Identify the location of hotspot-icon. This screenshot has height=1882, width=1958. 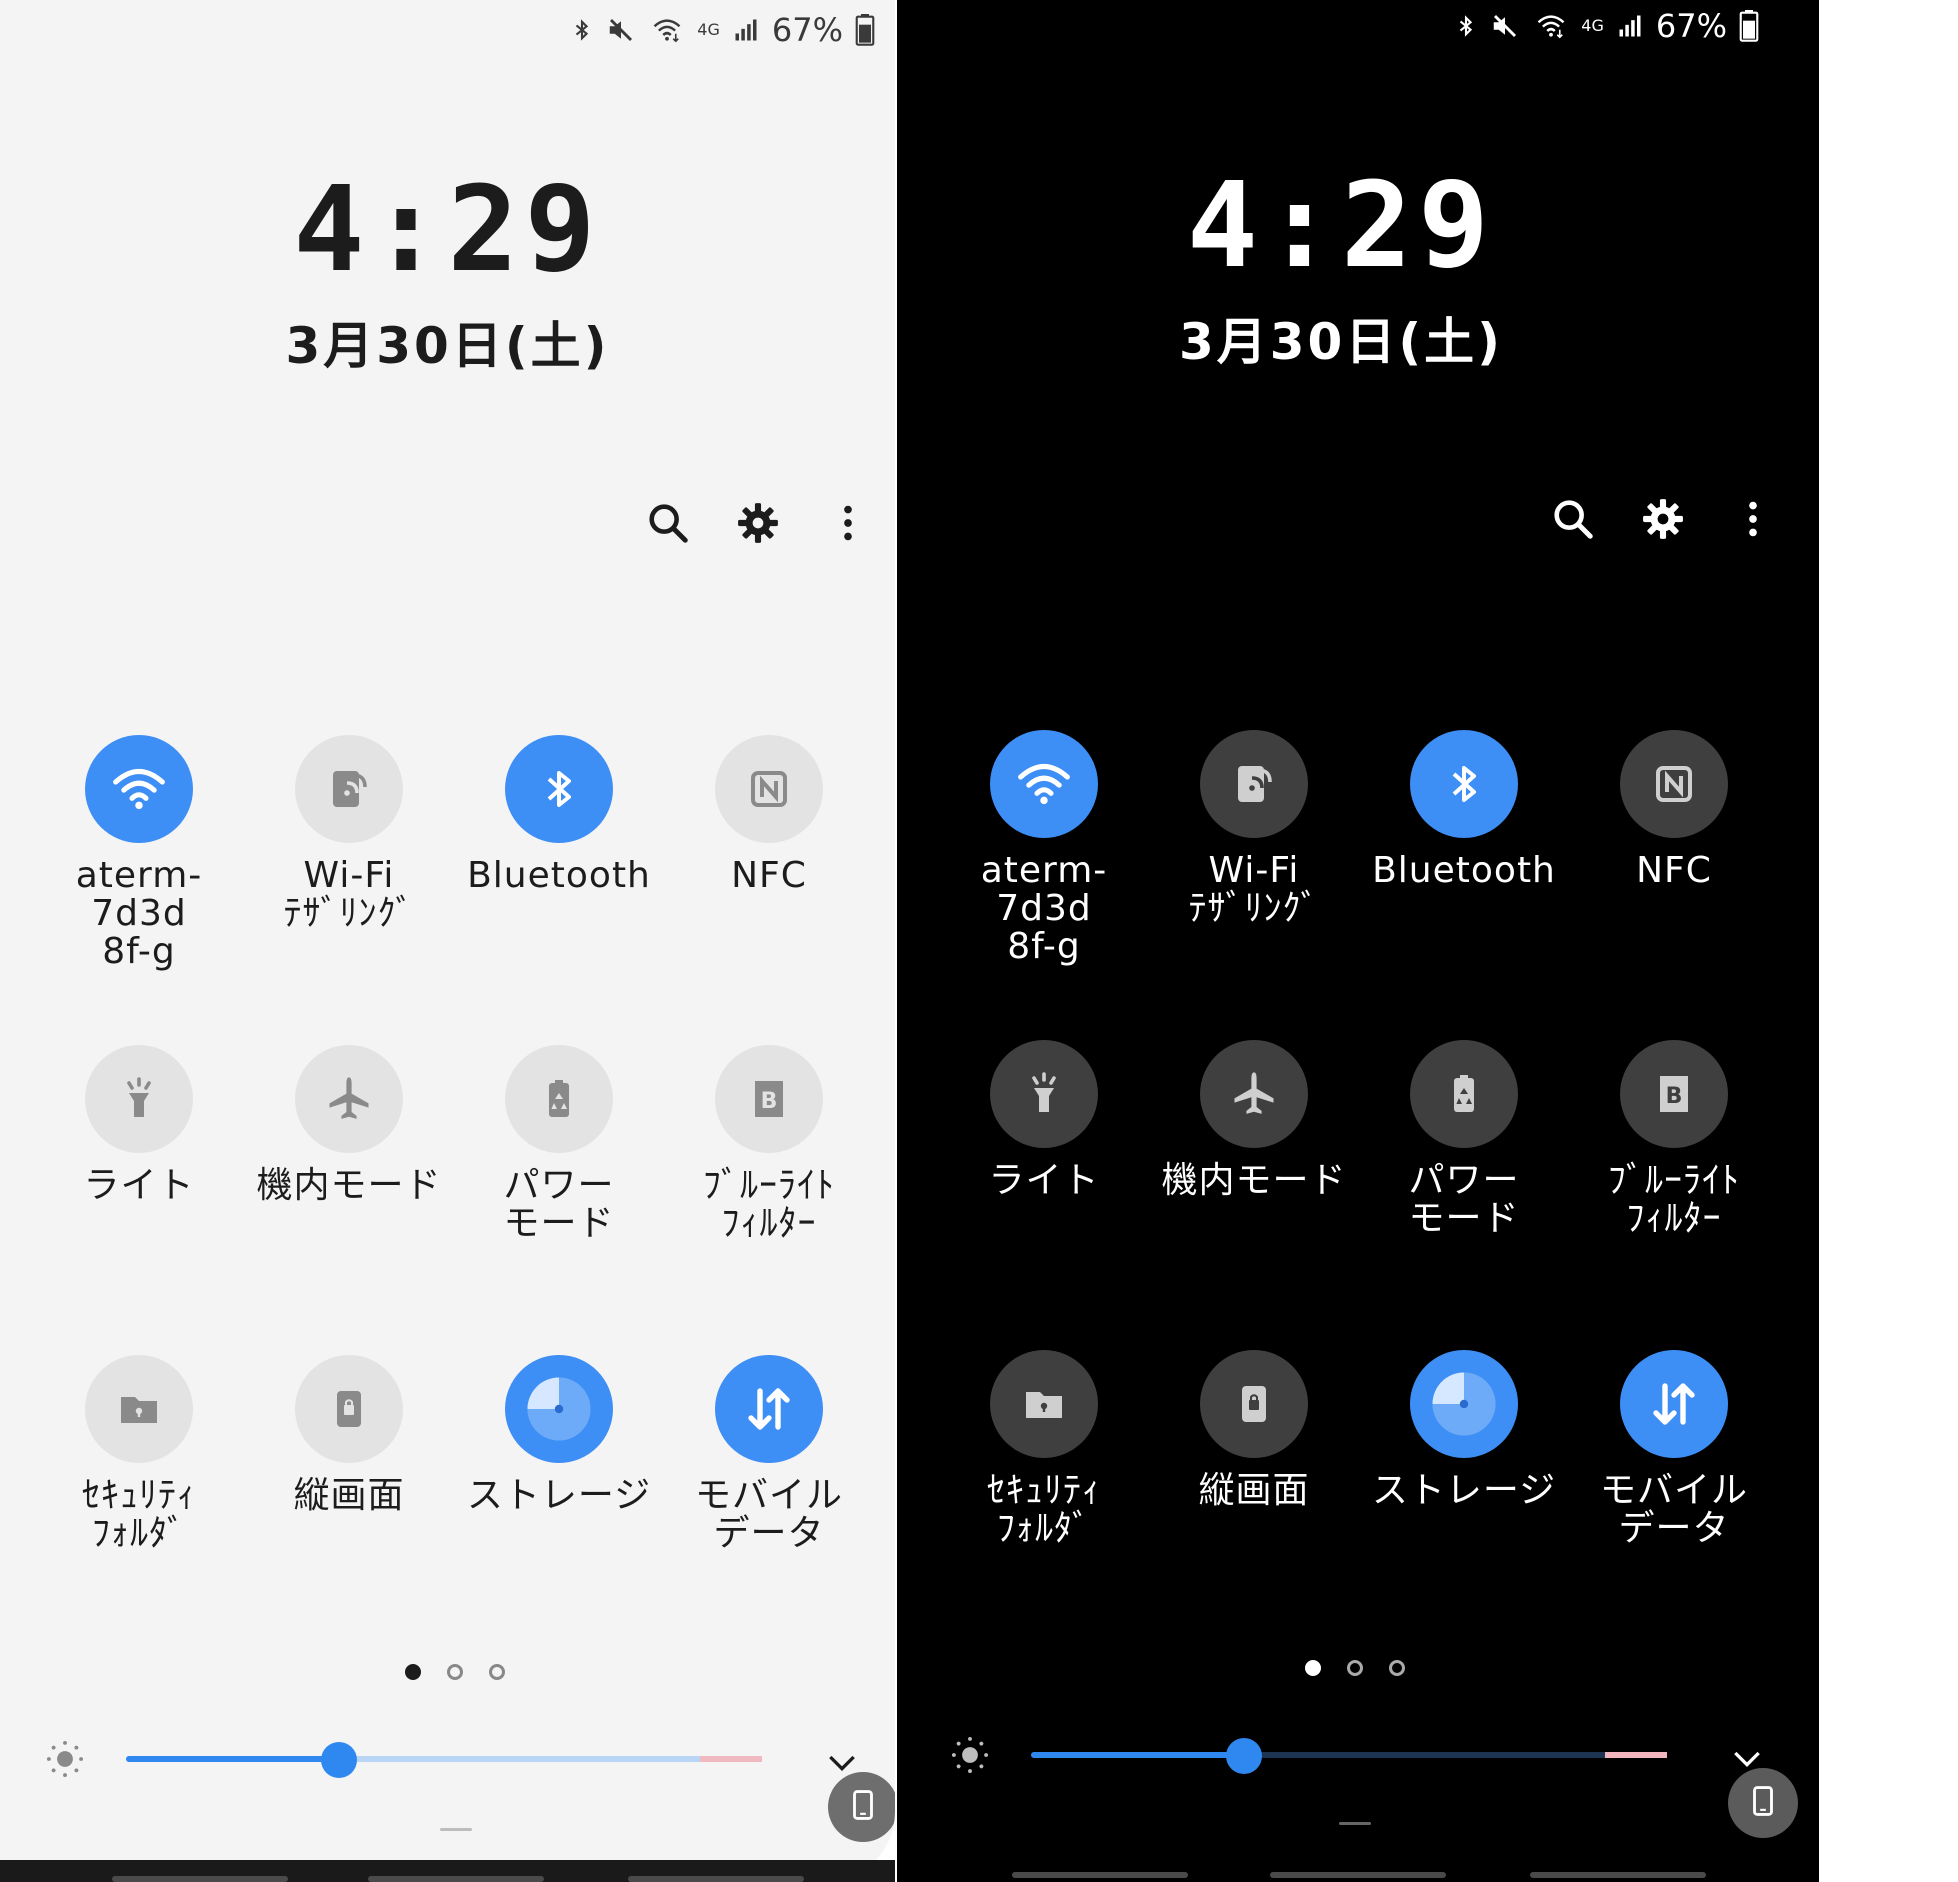
(1254, 784).